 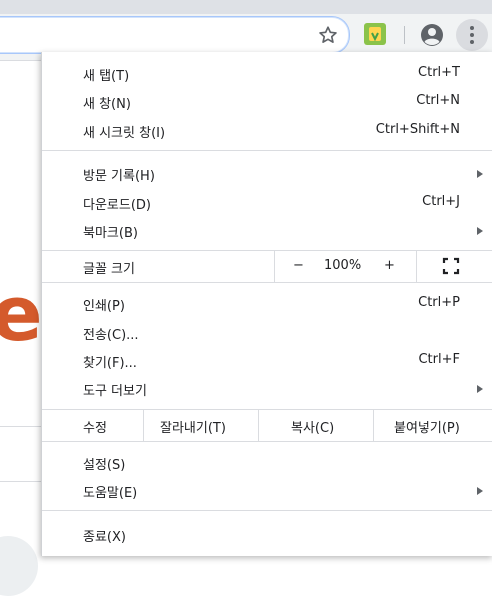 What do you see at coordinates (267, 131) in the screenshot?
I see `menu-item-new-incognito-window: 새 시크릿 창(I) Ctrl+Shift+N` at bounding box center [267, 131].